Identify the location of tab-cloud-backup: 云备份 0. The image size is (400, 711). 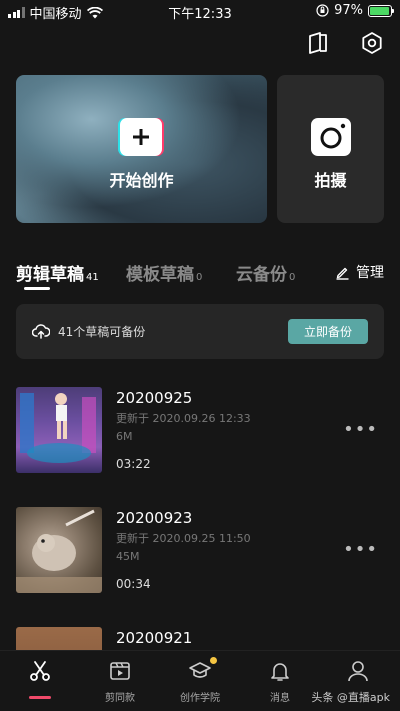
(265, 272).